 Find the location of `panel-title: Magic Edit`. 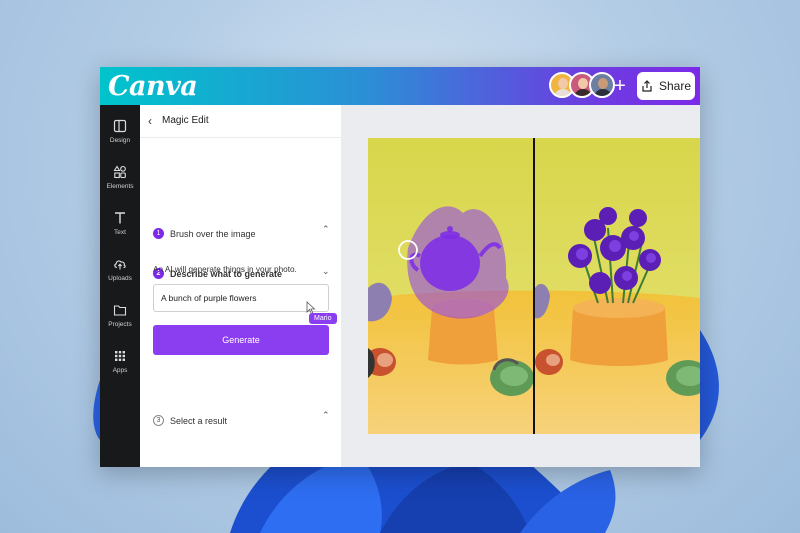

panel-title: Magic Edit is located at coordinates (185, 120).